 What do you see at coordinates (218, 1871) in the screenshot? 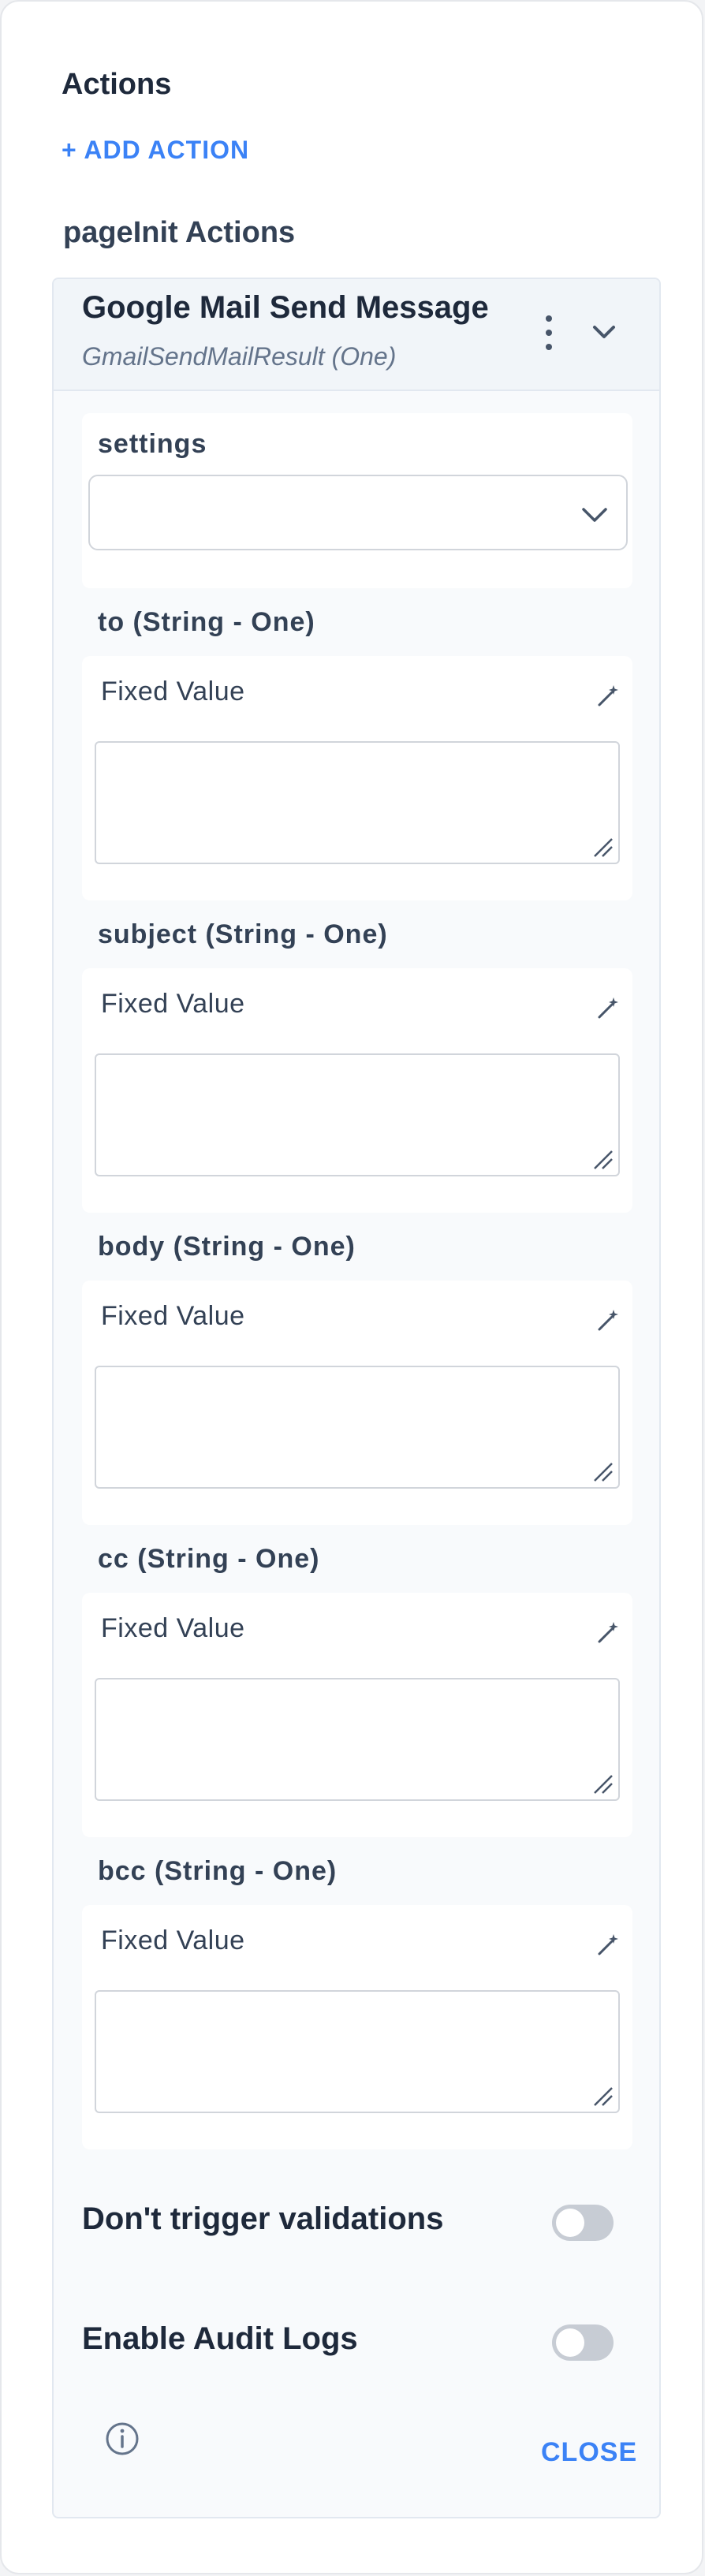
I see `bcc-field-label: bcc (String - One)` at bounding box center [218, 1871].